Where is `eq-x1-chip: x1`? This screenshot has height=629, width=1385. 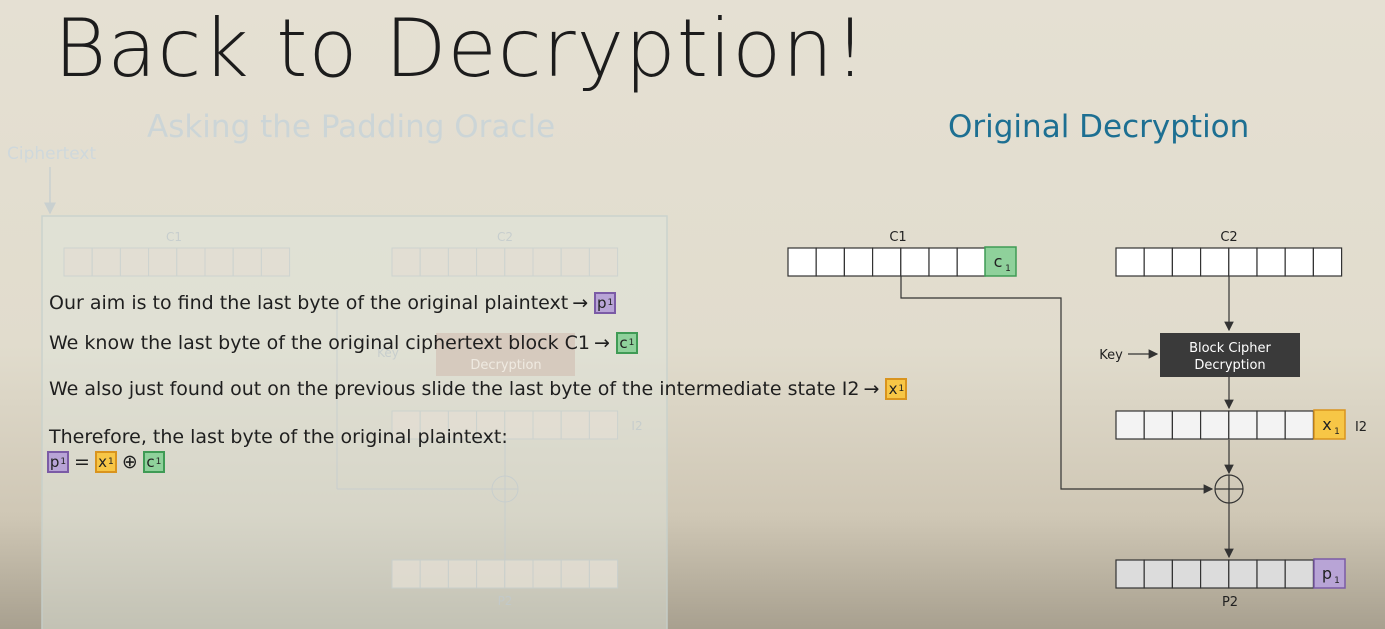 eq-x1-chip: x1 is located at coordinates (105, 462).